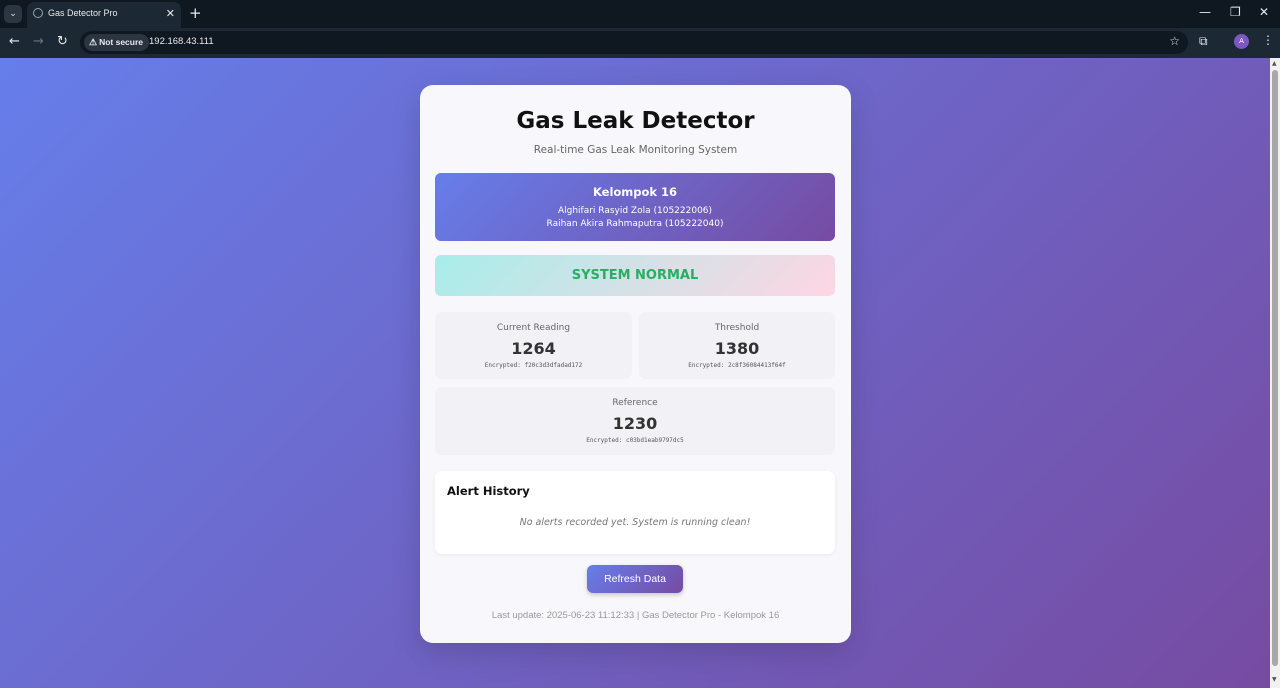  Describe the element at coordinates (533, 328) in the screenshot. I see `metric-label: Current Reading` at that location.